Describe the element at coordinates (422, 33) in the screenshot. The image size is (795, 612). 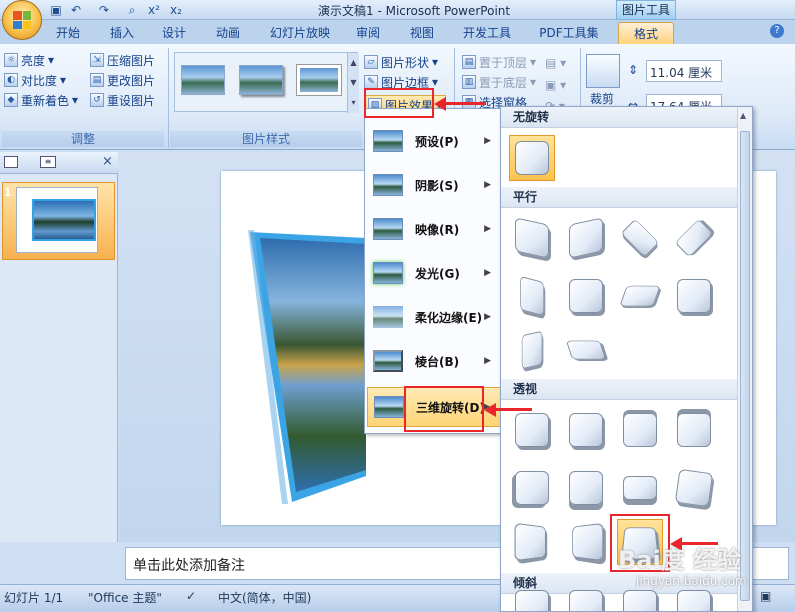
I see `tab-view: 视图` at that location.